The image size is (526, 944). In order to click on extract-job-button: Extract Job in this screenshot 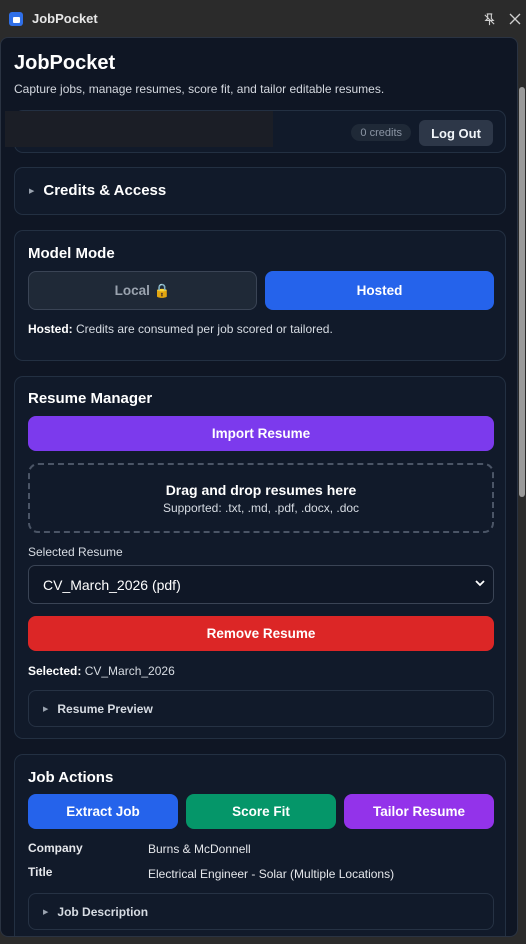, I will do `click(103, 811)`.